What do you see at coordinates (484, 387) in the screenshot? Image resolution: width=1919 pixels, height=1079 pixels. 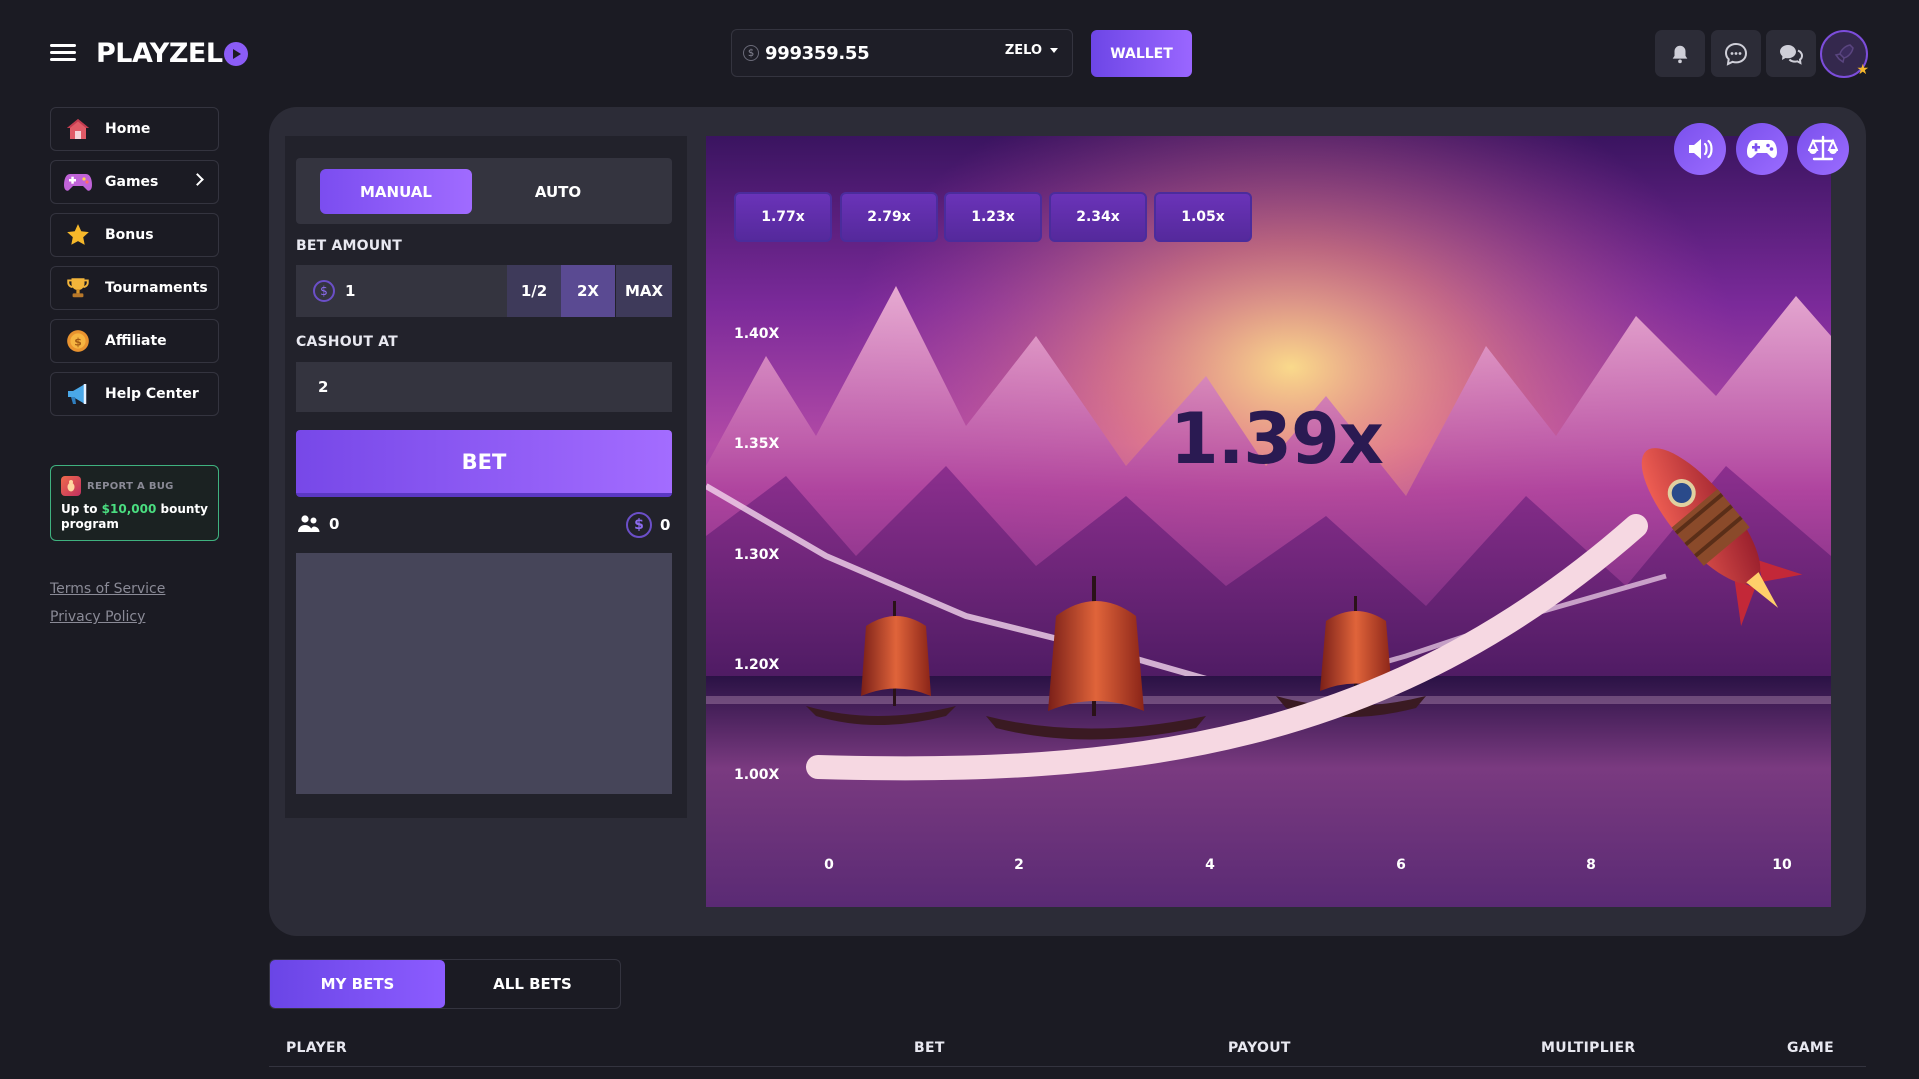 I see `cashout-input: 2` at bounding box center [484, 387].